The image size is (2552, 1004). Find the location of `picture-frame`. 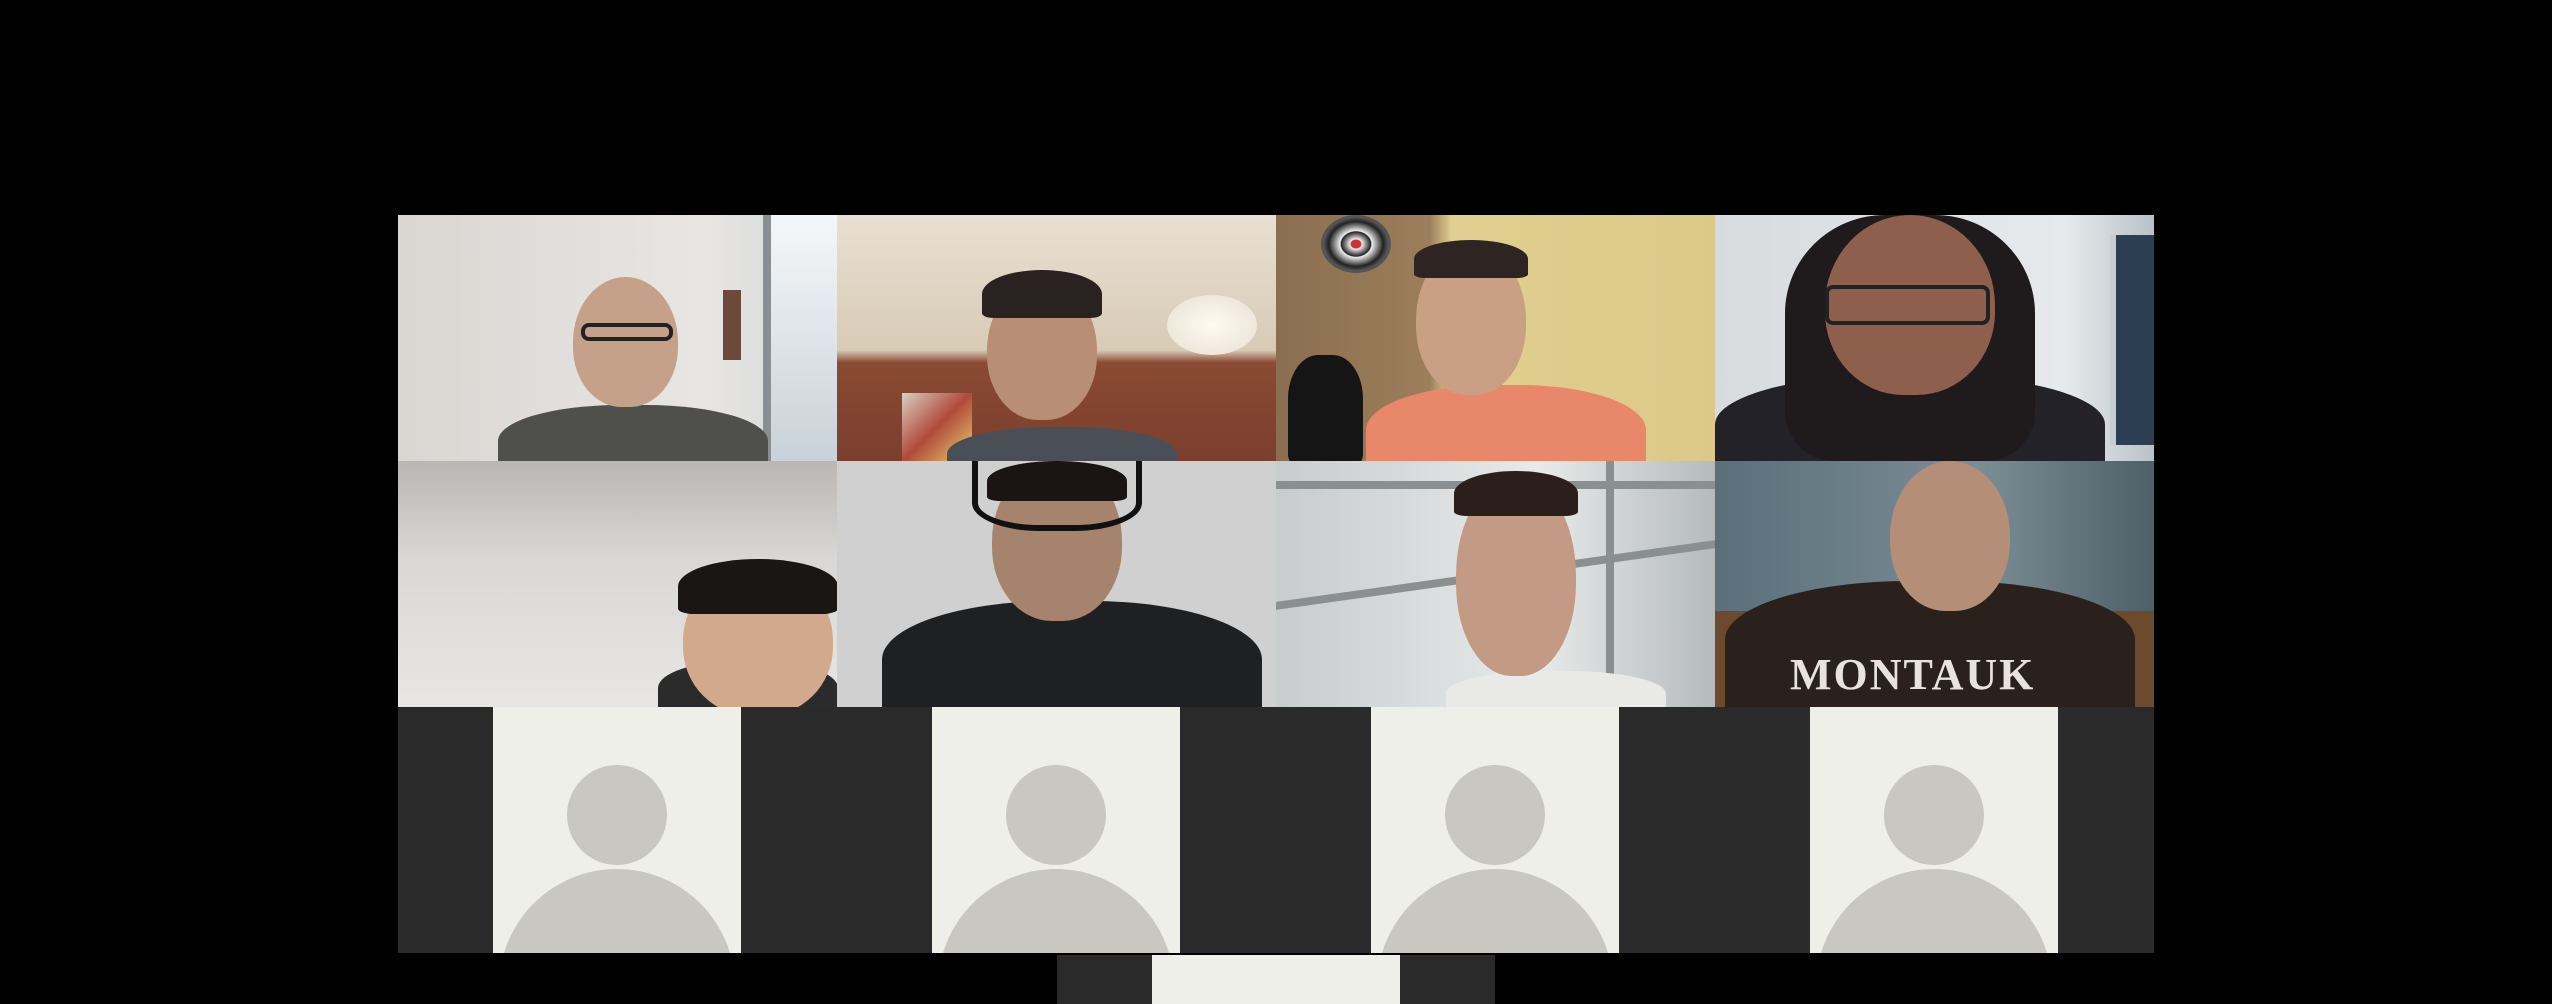

picture-frame is located at coordinates (732, 325).